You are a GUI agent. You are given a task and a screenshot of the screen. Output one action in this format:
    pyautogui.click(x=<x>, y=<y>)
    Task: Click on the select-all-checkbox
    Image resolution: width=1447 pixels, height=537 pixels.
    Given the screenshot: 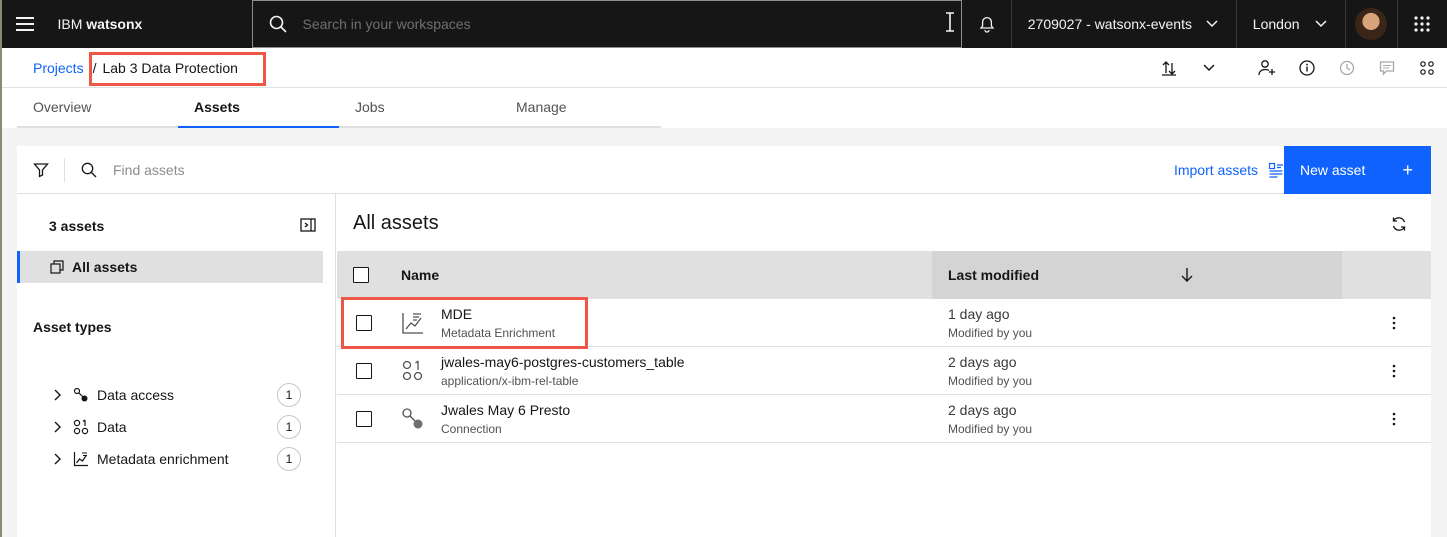 What is the action you would take?
    pyautogui.click(x=361, y=275)
    